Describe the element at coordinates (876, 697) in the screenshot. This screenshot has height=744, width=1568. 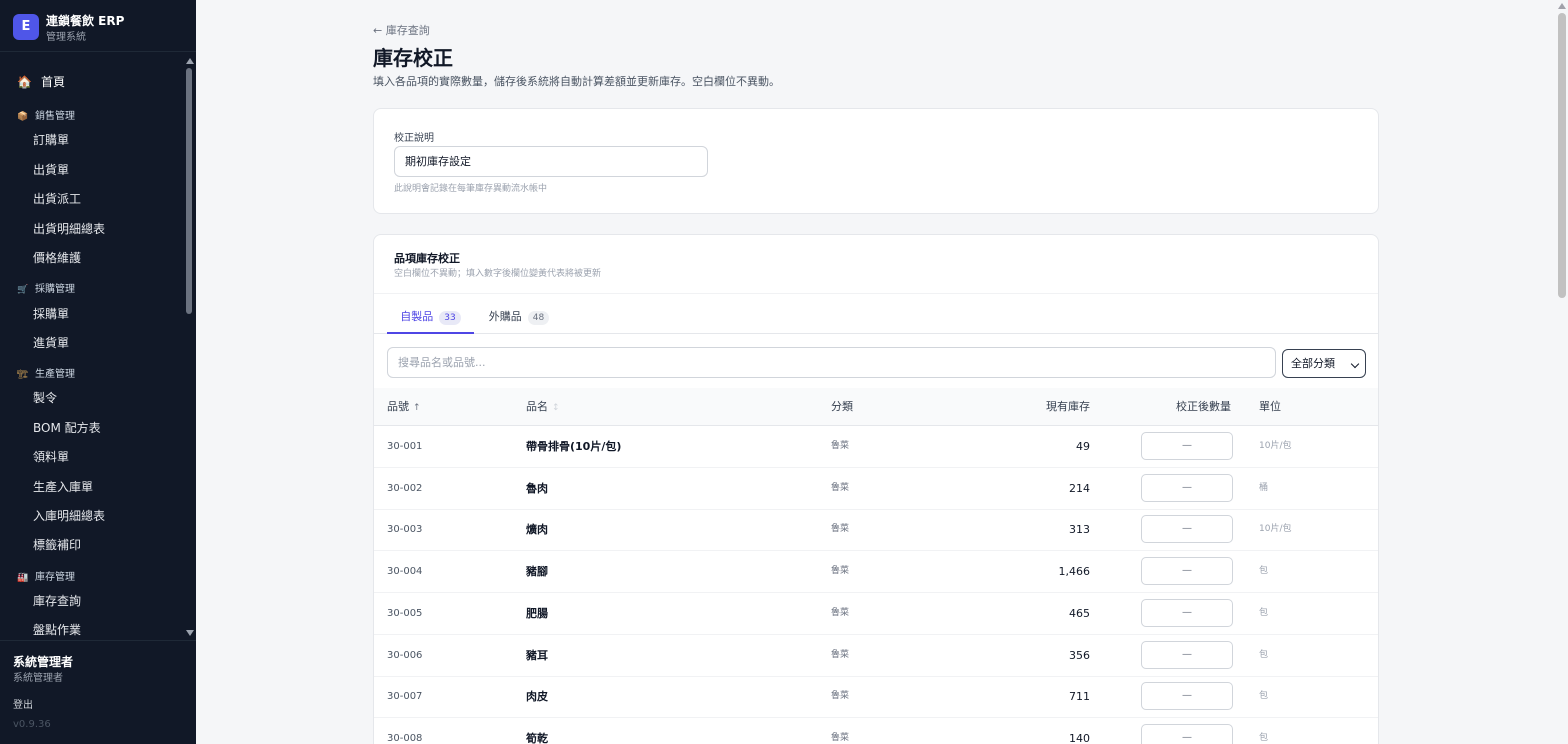
I see `table-row: 30-007 肉皮 魯菜 711 — 包` at that location.